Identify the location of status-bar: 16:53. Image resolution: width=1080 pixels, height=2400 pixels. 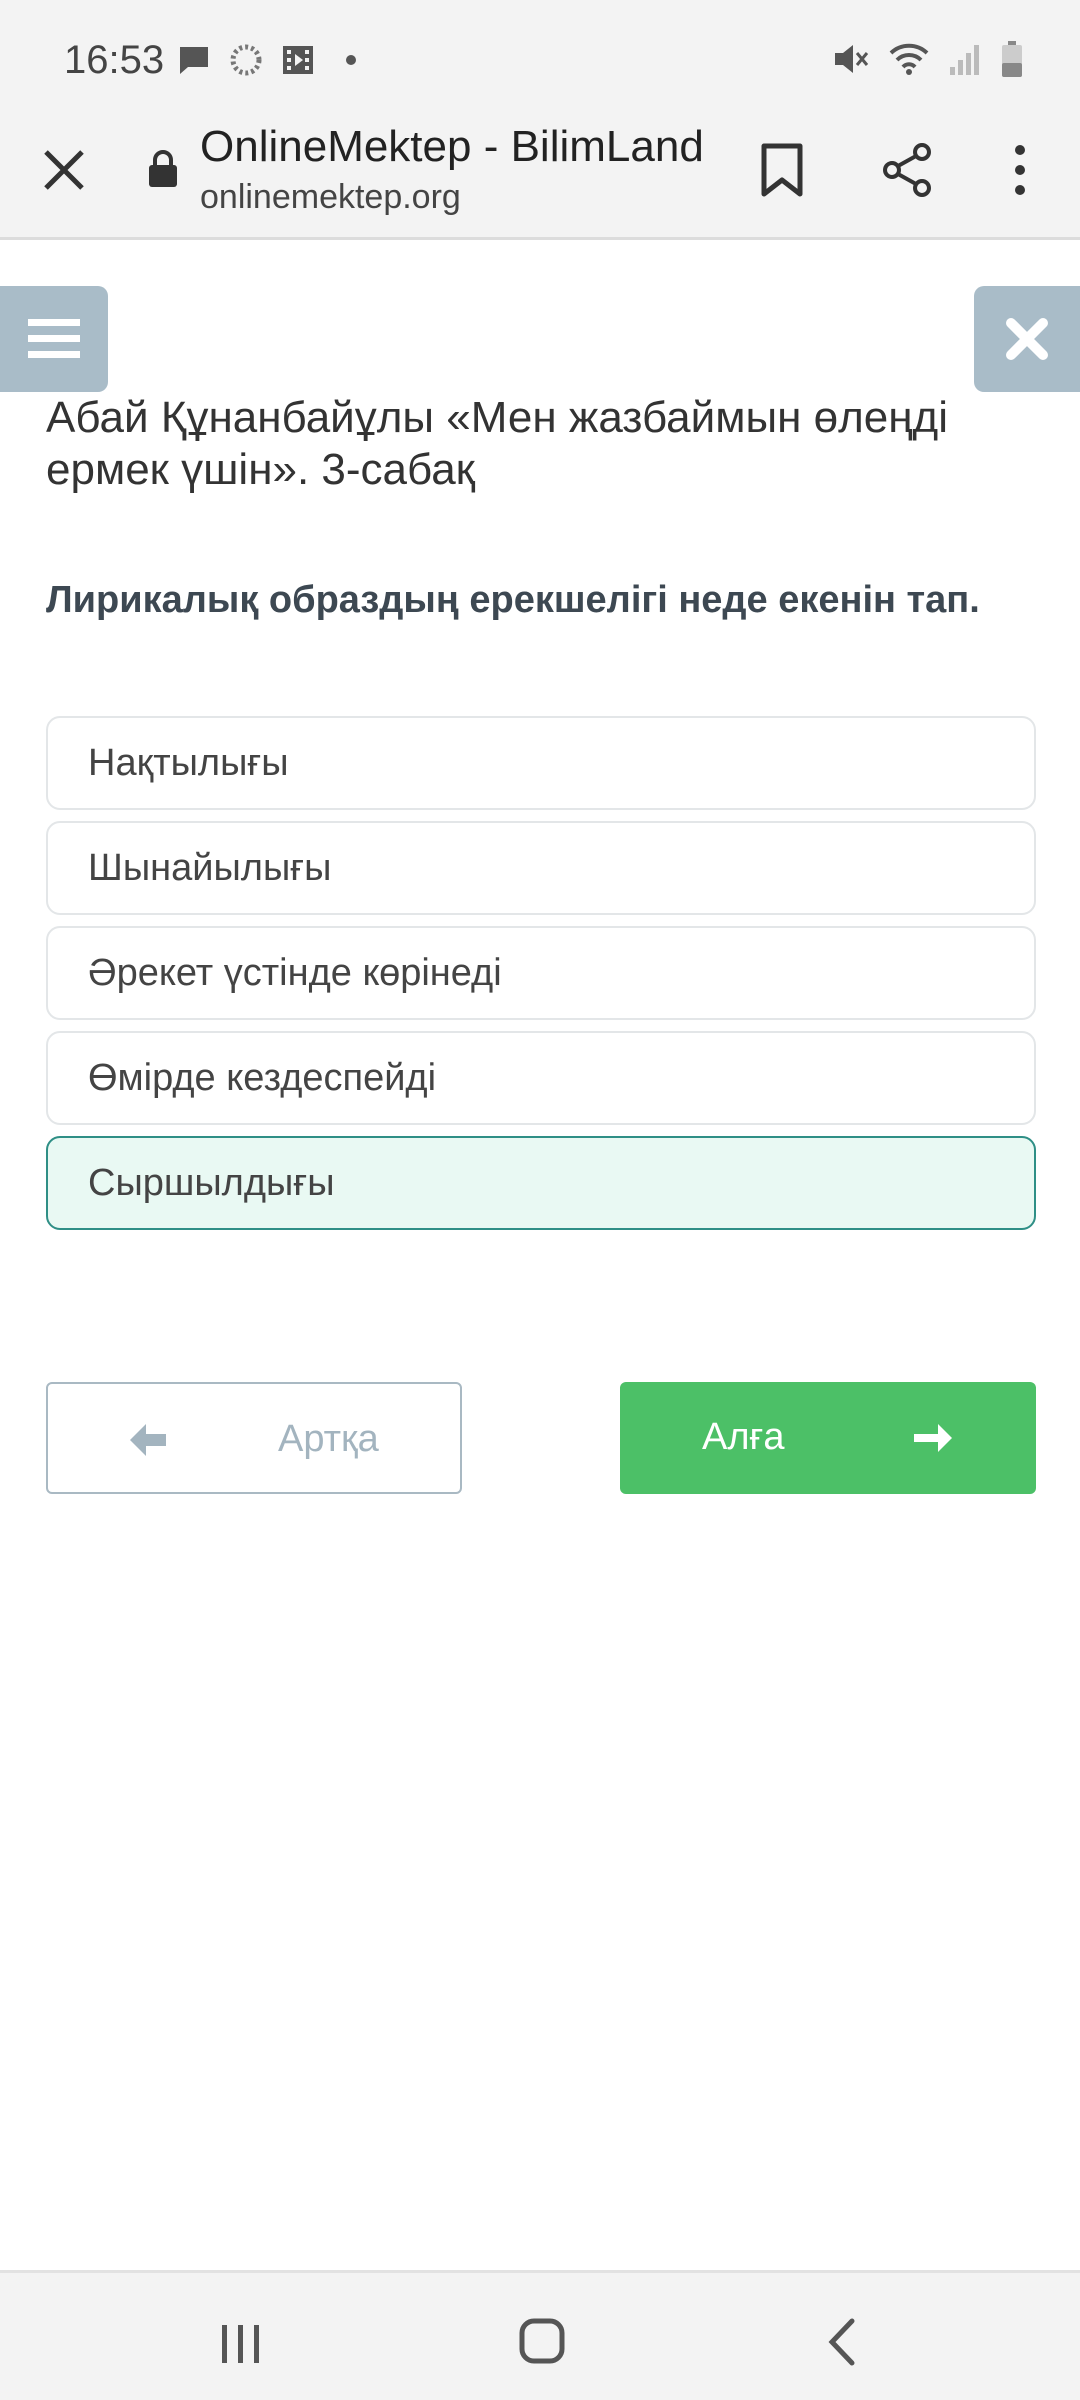
(540, 60).